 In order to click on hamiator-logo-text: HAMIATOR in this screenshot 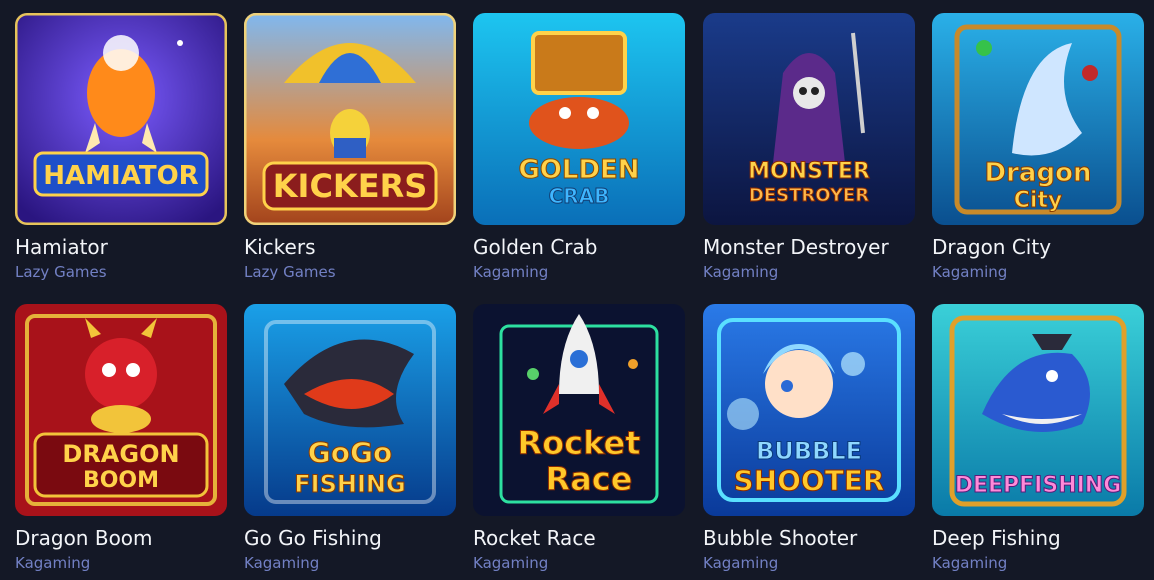, I will do `click(120, 176)`.